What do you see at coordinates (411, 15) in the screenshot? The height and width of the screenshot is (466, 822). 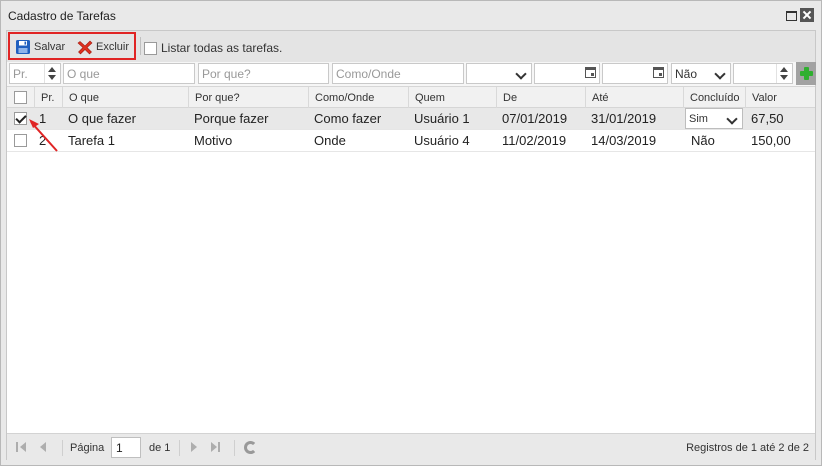 I see `title-bar: Cadastro de Tarefas` at bounding box center [411, 15].